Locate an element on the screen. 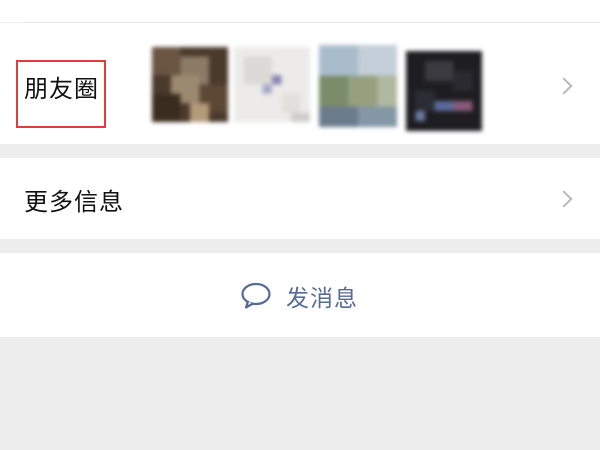 This screenshot has height=450, width=600. moments-label: 朋友圈 is located at coordinates (61, 89).